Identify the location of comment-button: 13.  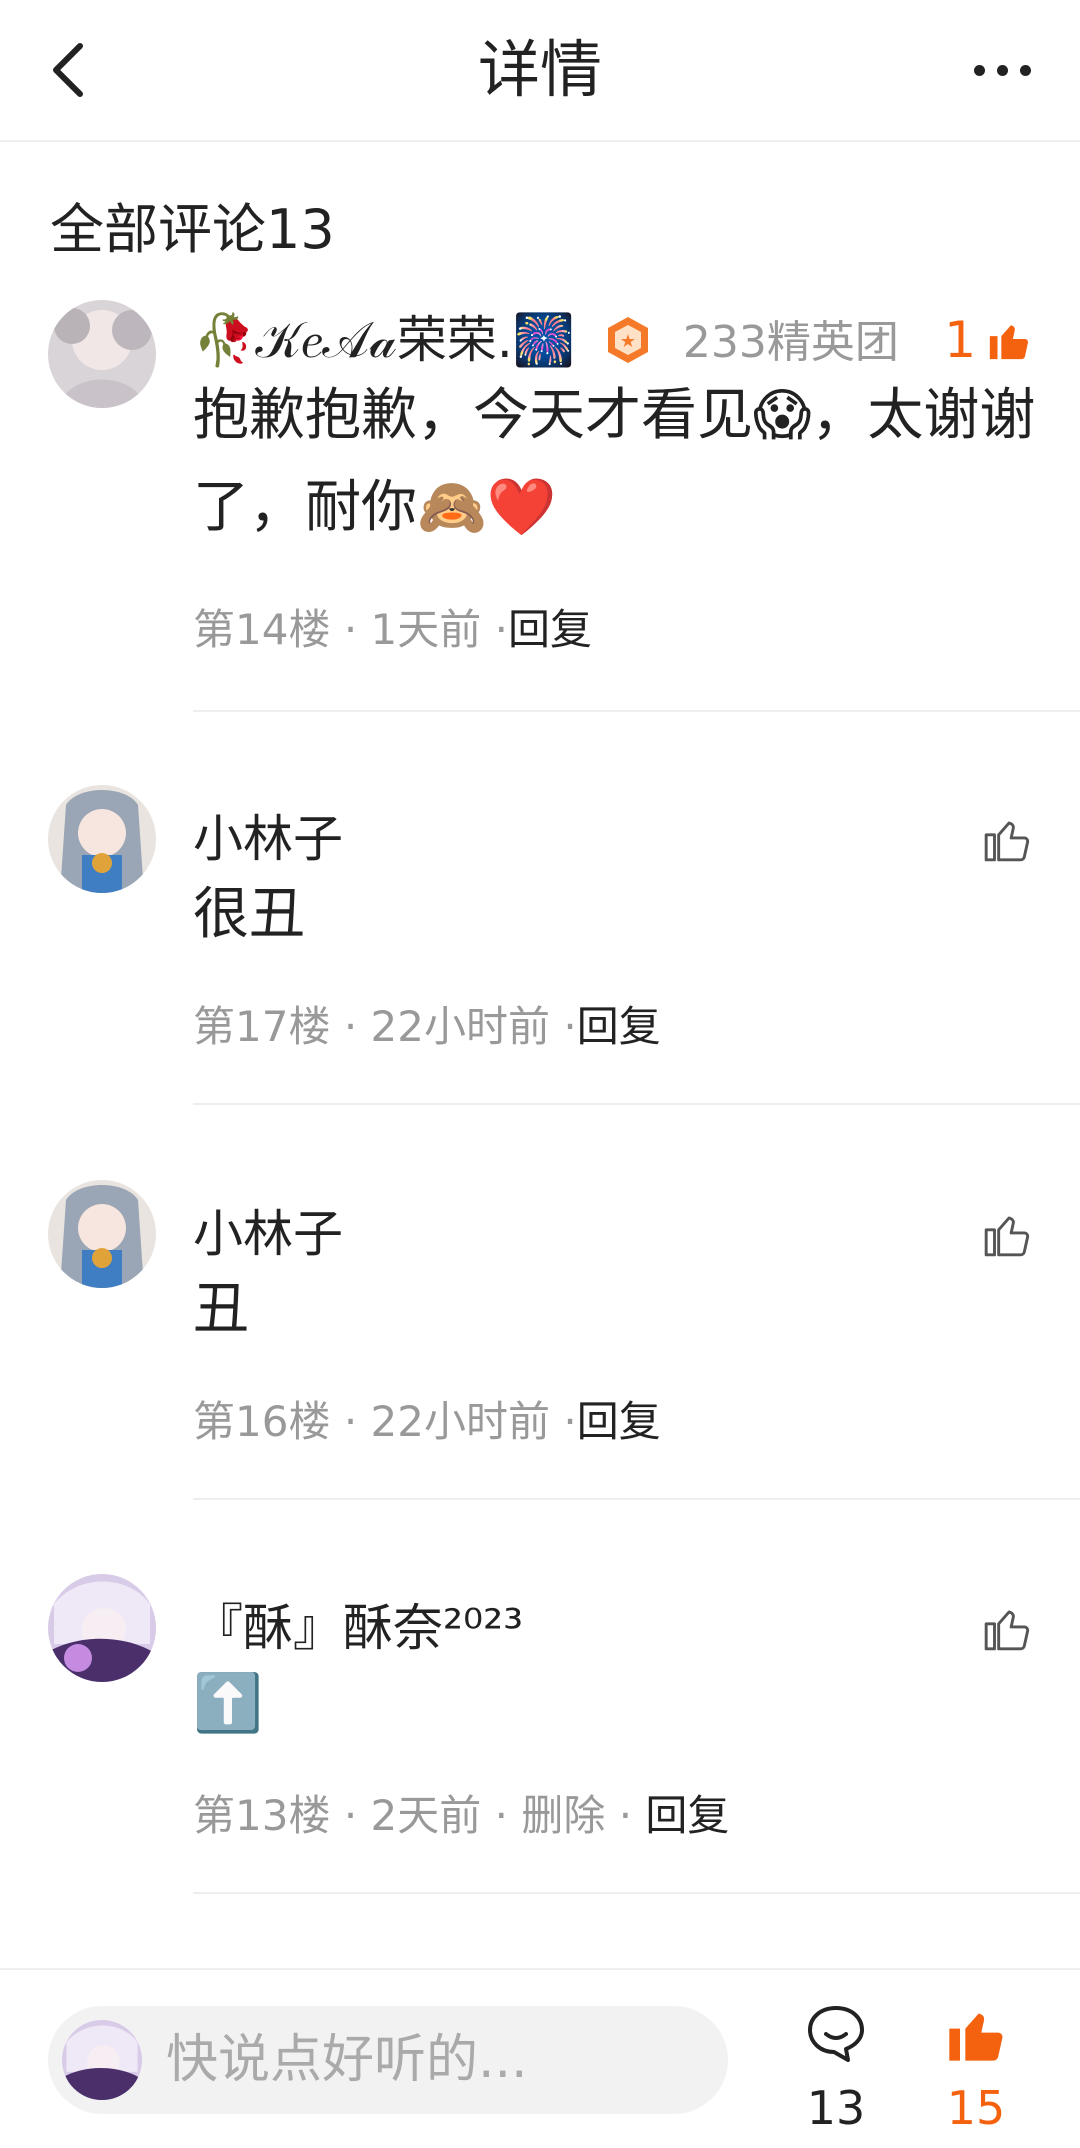
(836, 2065).